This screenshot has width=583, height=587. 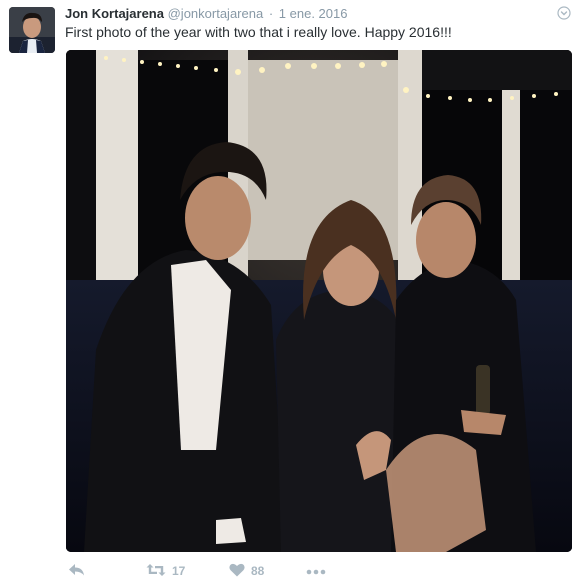 I want to click on retweet-icon, so click(x=156, y=571).